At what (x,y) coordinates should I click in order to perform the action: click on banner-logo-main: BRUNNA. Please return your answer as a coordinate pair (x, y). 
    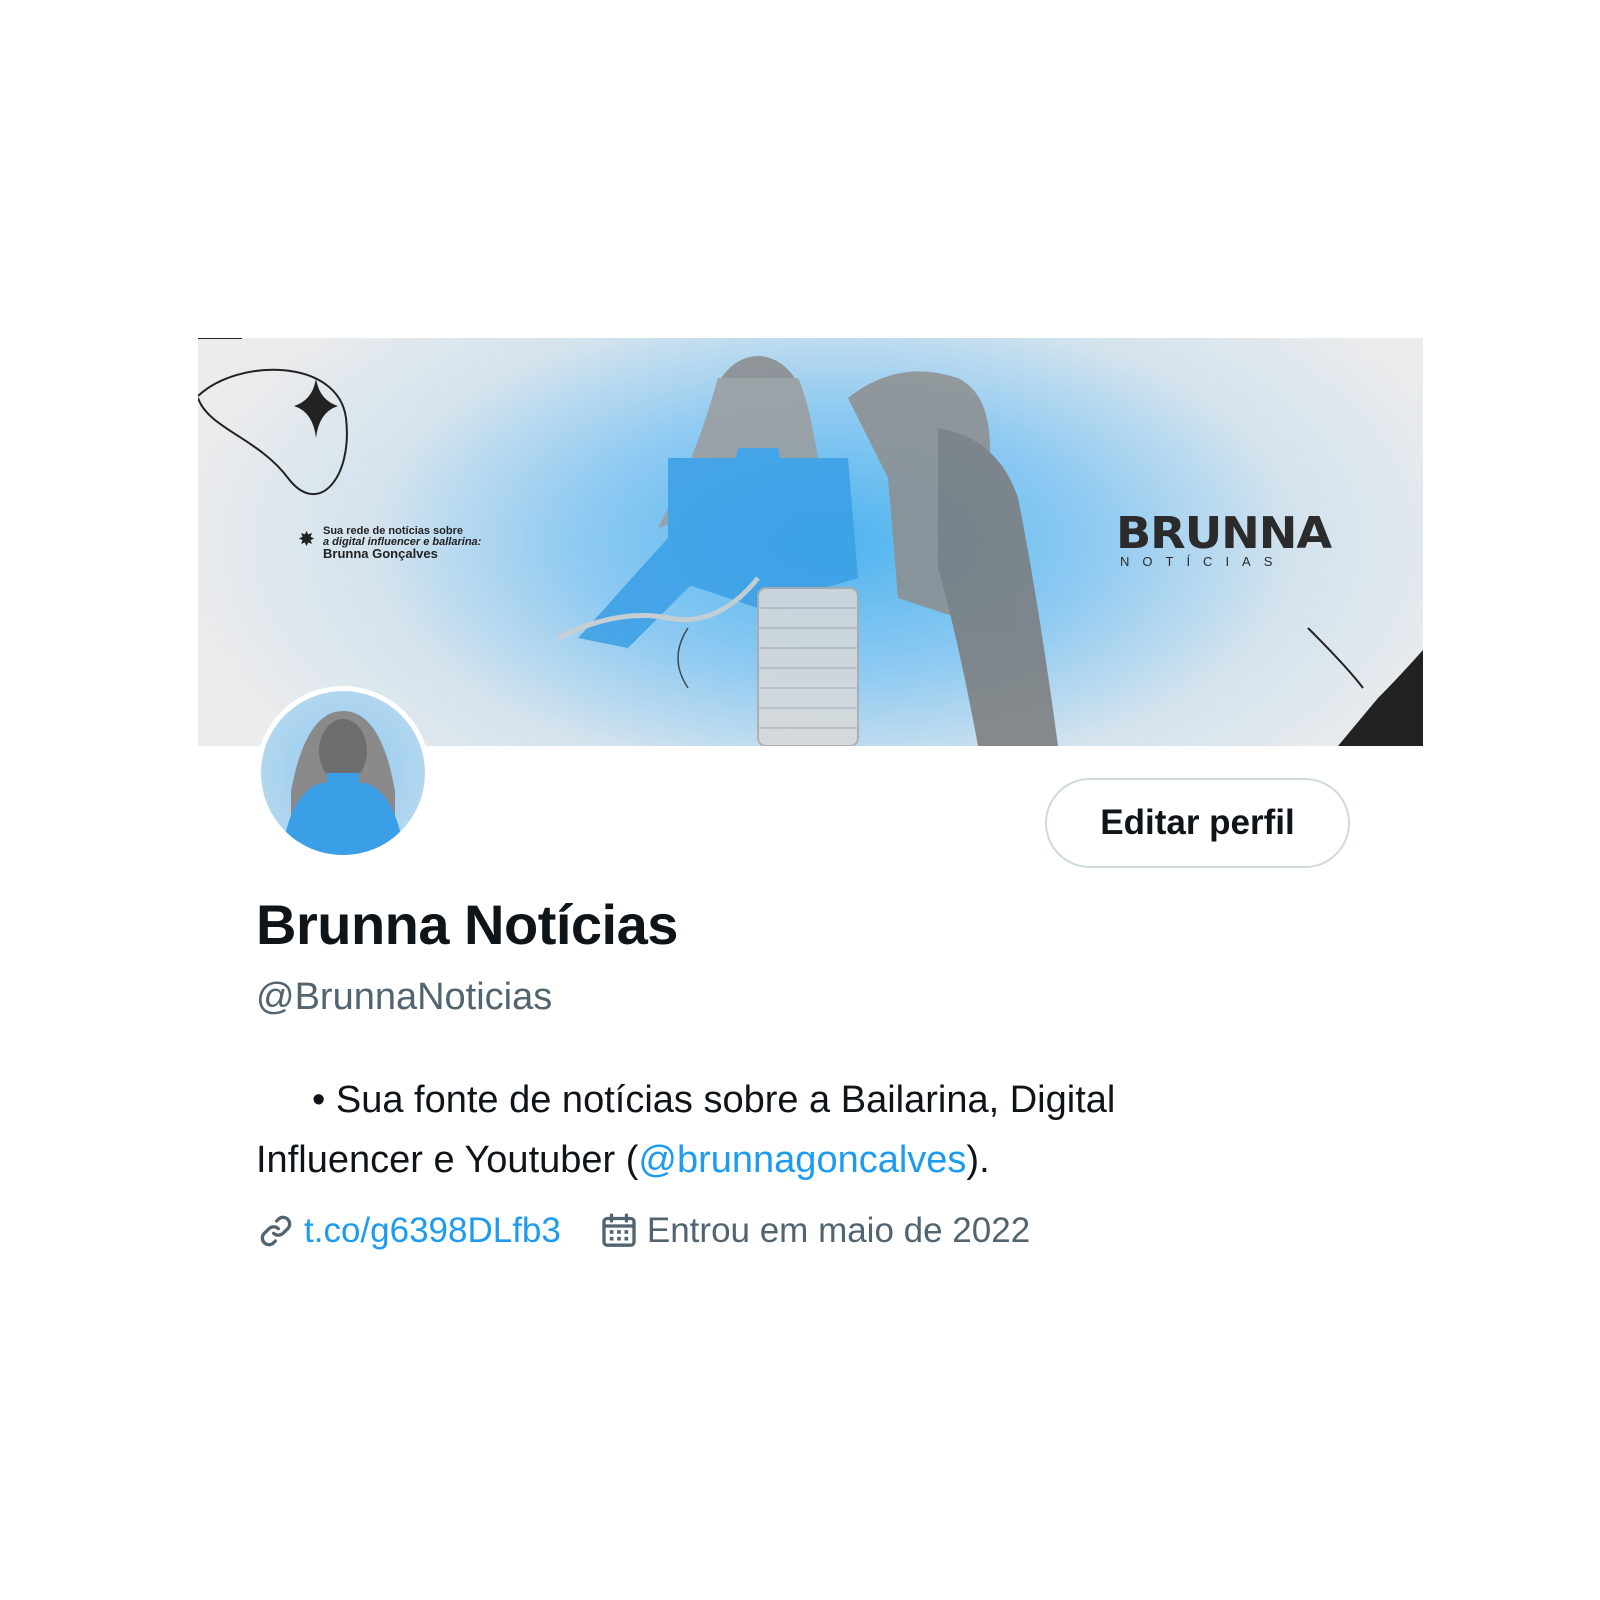
    Looking at the image, I should click on (1224, 533).